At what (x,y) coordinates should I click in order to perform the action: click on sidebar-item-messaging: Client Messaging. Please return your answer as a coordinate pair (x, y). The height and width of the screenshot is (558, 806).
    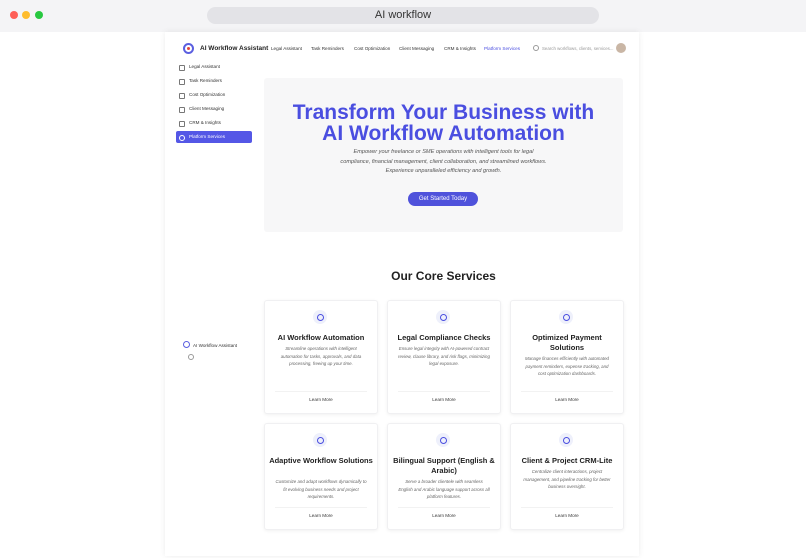
    Looking at the image, I should click on (214, 109).